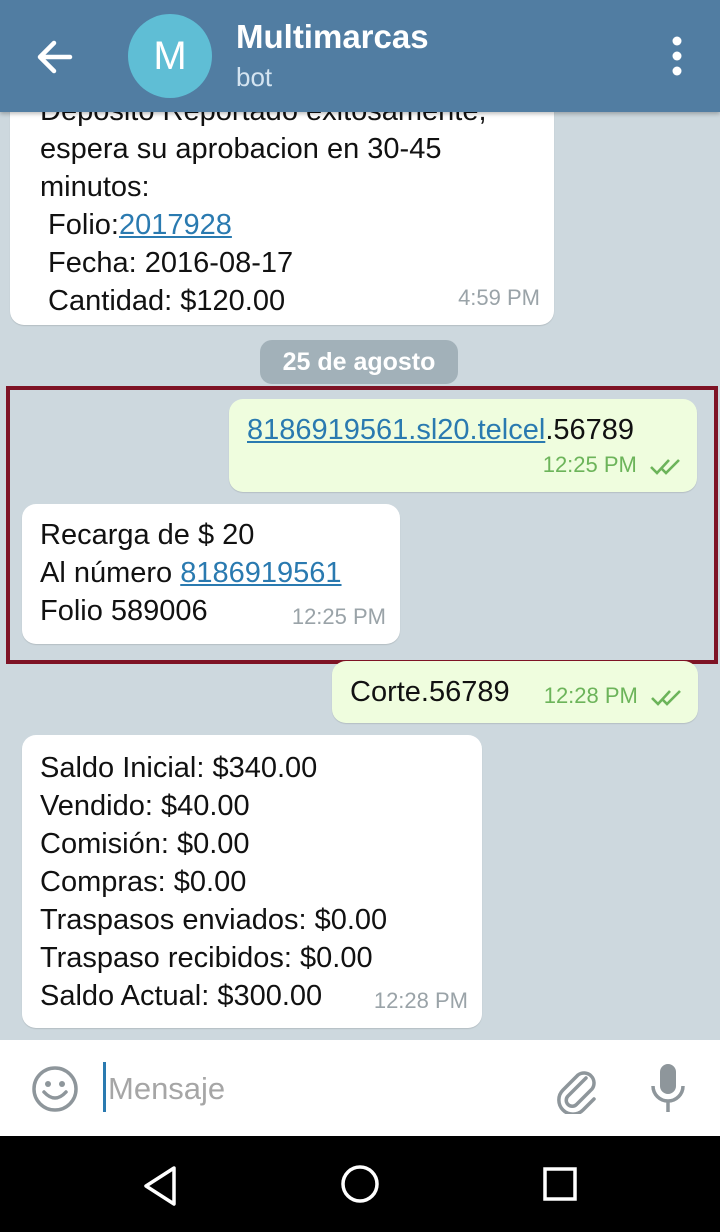 Image resolution: width=720 pixels, height=1232 pixels. I want to click on outgoing-message: Corte.56789 12:28 PM, so click(515, 692).